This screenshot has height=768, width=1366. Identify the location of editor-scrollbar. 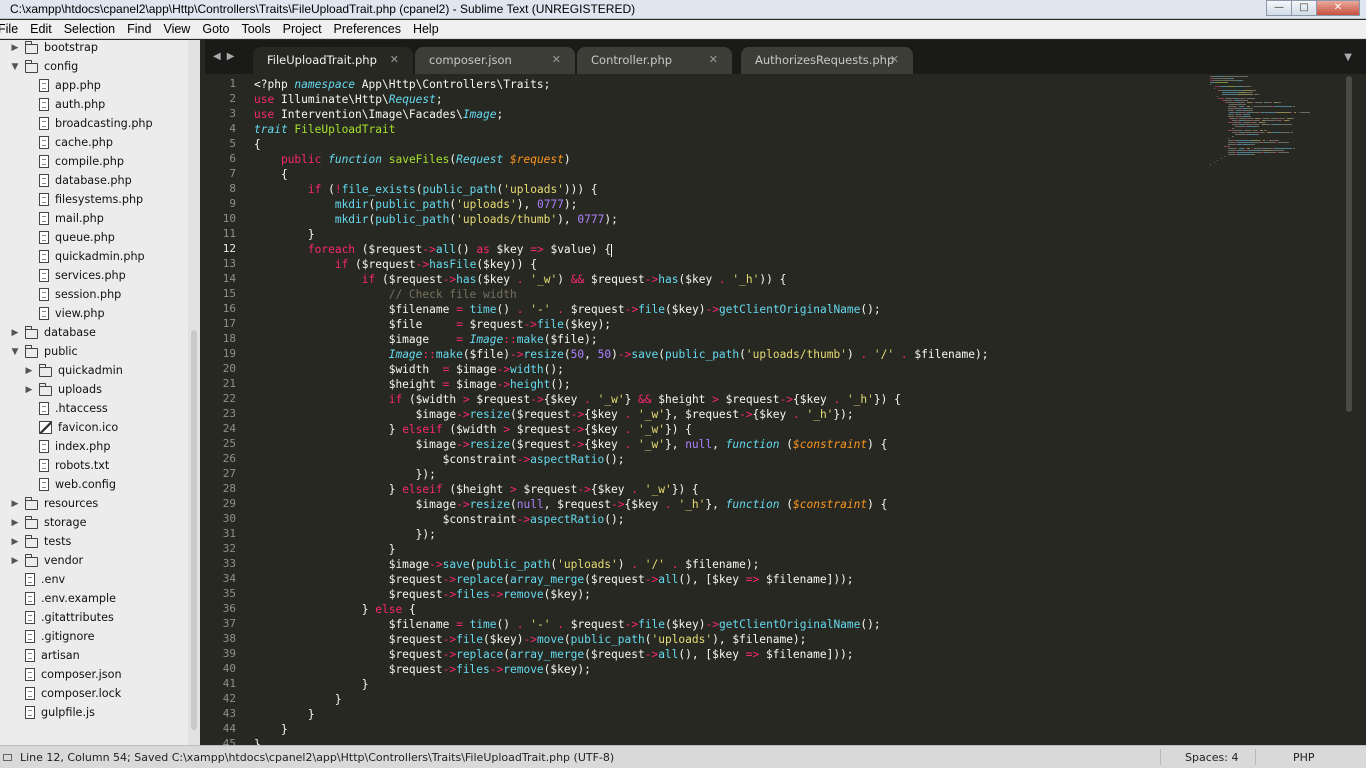
(1349, 409).